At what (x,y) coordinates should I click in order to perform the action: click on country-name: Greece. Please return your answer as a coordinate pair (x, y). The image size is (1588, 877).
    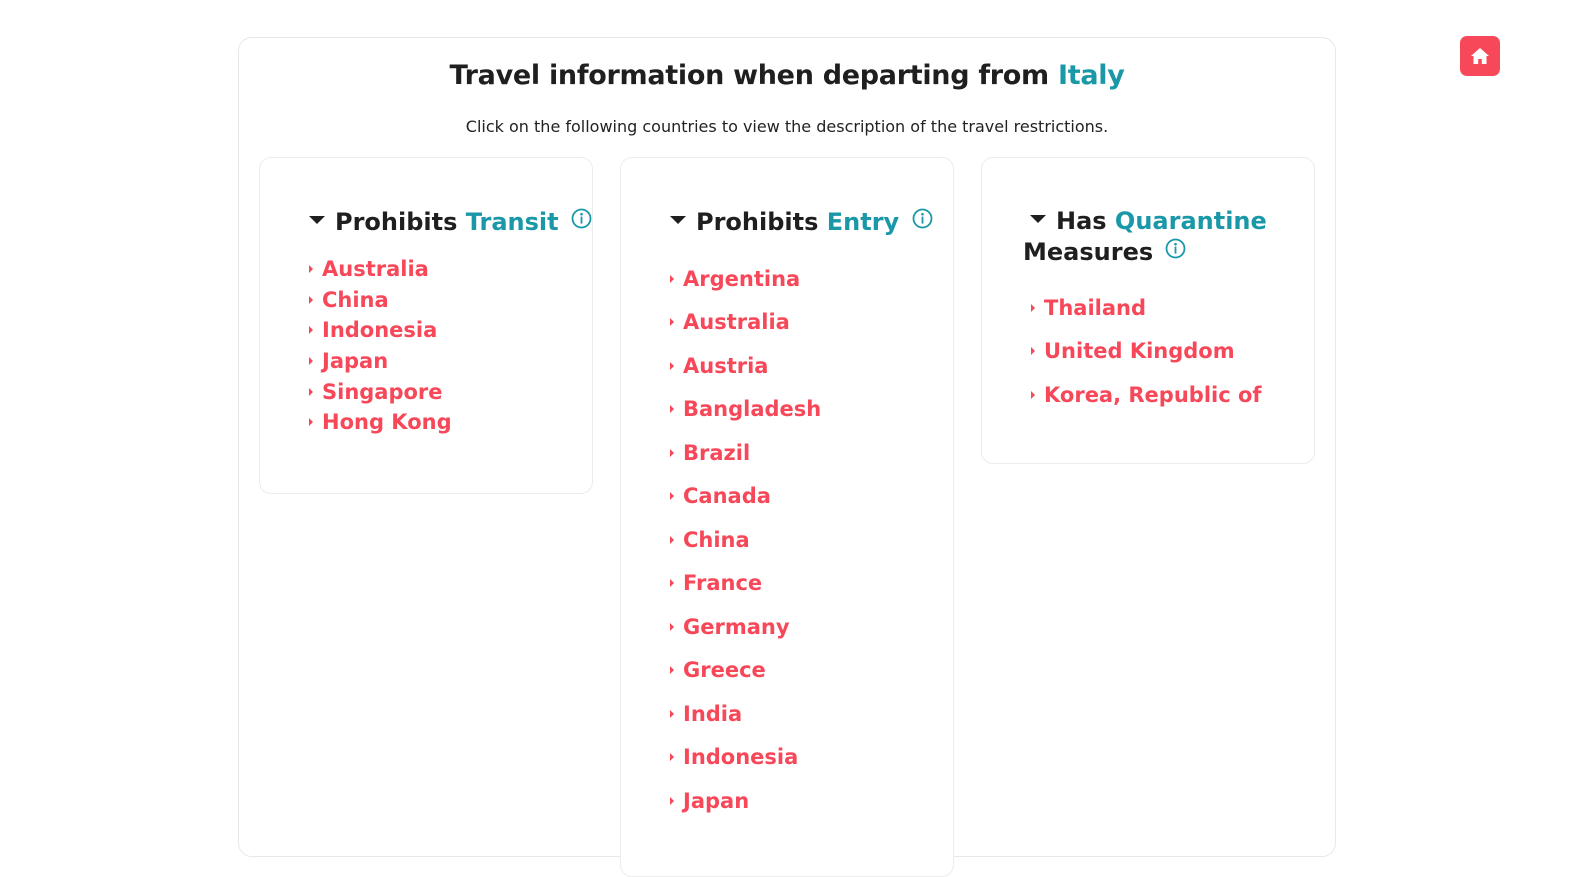
    Looking at the image, I should click on (724, 670).